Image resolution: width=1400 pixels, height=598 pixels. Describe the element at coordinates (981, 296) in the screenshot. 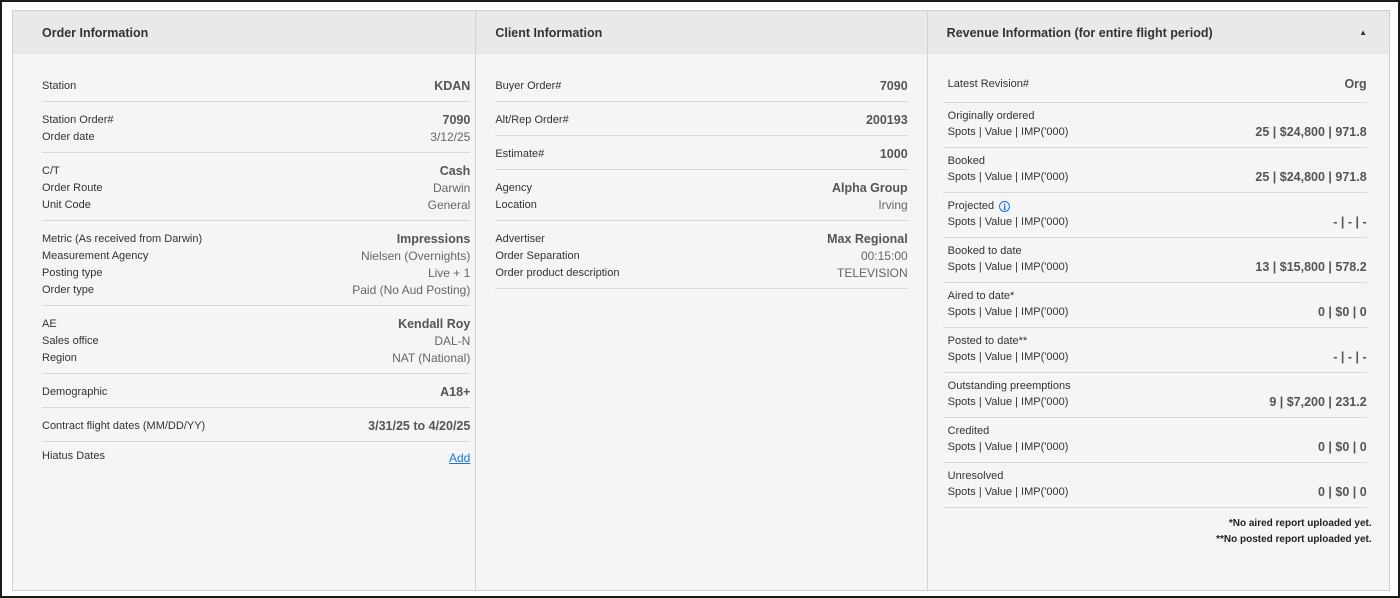

I see `revenue-item-title-text: Aired to date*` at that location.